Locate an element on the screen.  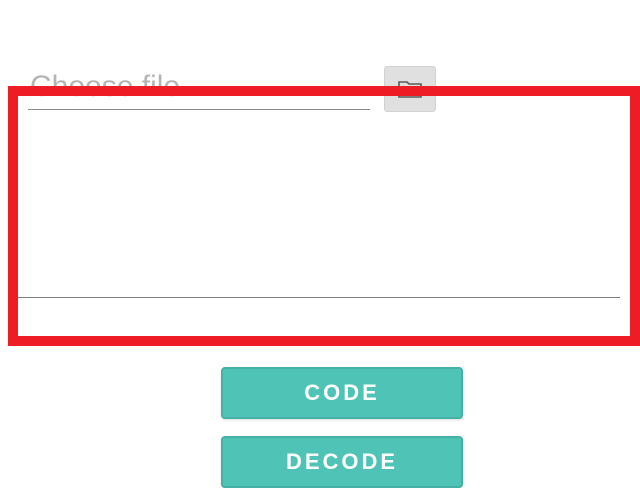
code-button: CODE is located at coordinates (342, 393).